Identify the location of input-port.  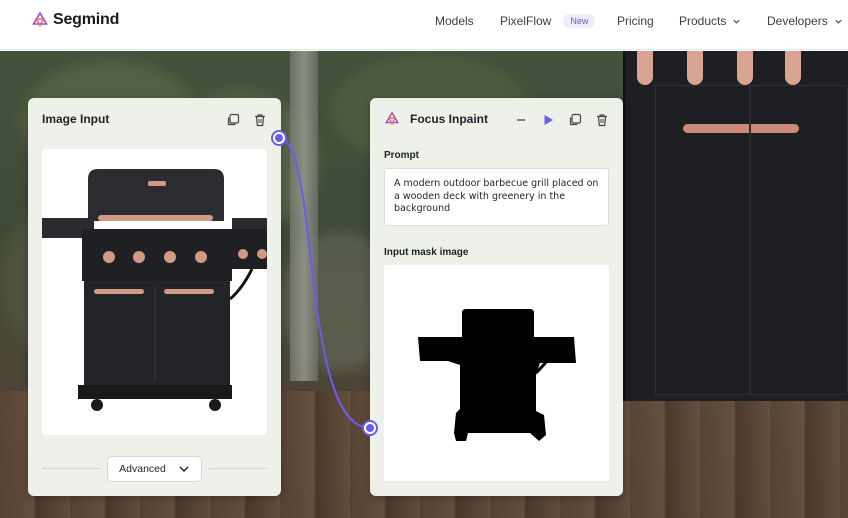
(370, 428).